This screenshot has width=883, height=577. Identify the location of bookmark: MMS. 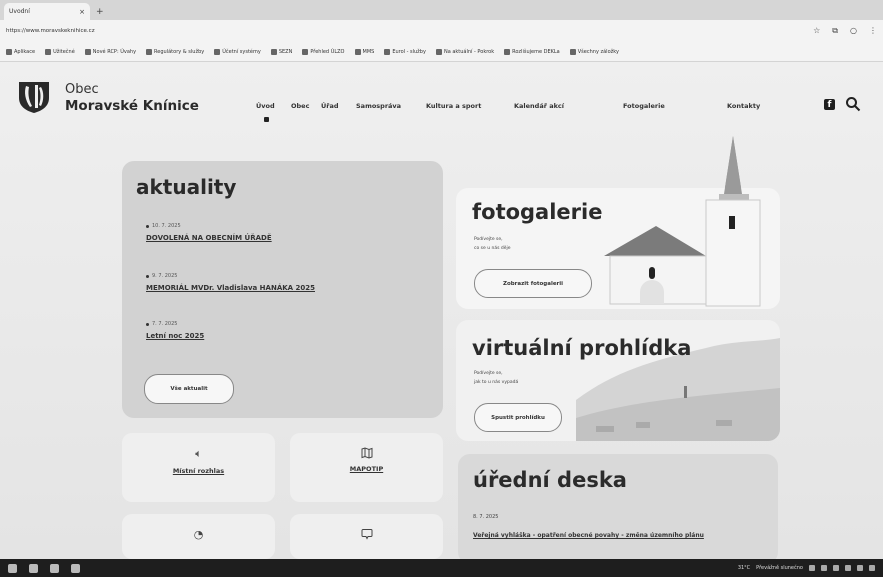
(364, 51).